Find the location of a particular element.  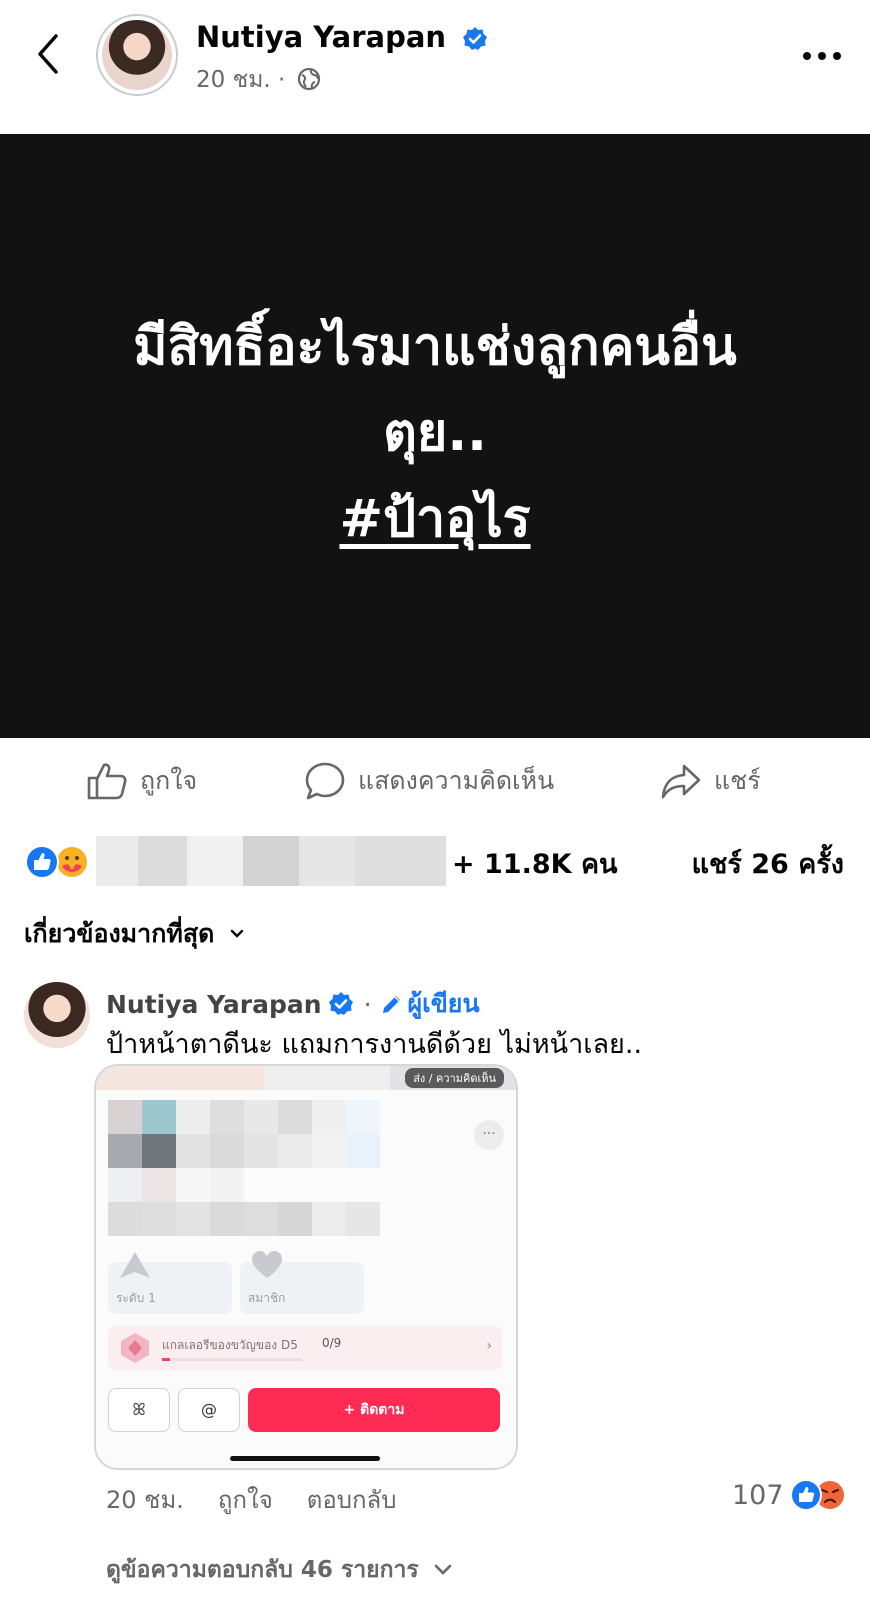

author-badge-label: ผู้เขียน is located at coordinates (443, 1003).